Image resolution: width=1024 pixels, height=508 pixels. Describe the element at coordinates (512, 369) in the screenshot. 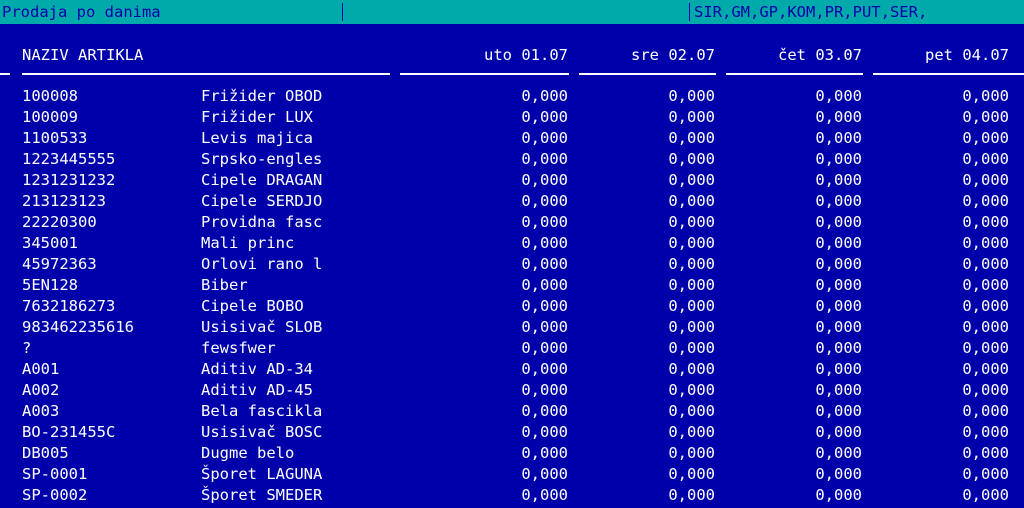

I see `table-row: A001 Aditiv AD-34 0,000 0,000 0,000 0,000` at that location.